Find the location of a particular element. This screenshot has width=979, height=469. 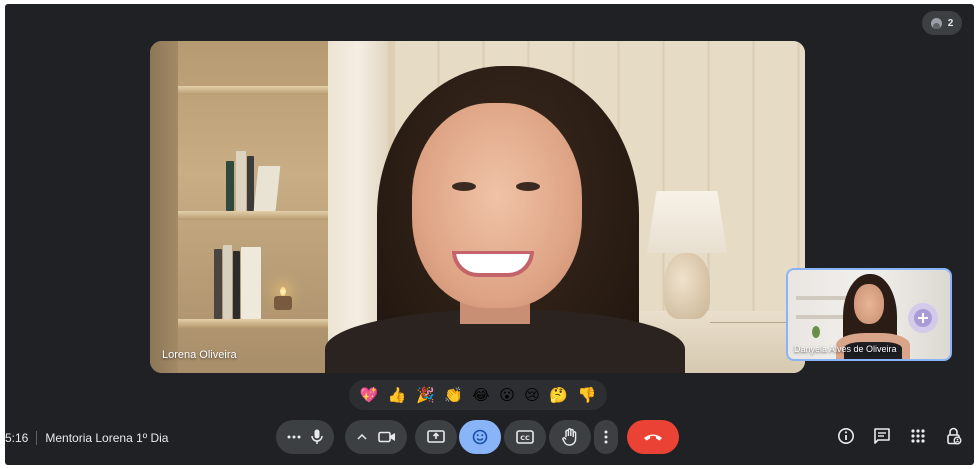

right-toolbar is located at coordinates (900, 436).